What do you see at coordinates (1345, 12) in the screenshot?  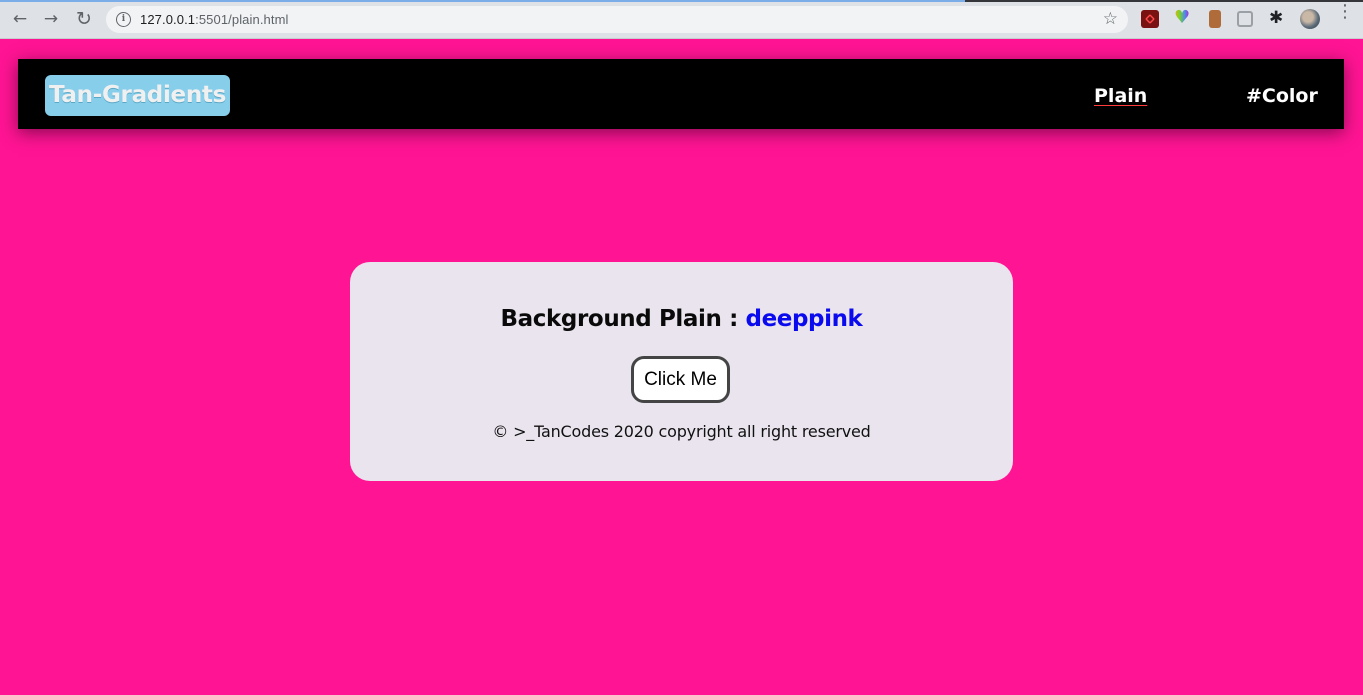 I see `browser-menu-icon: ⋮` at bounding box center [1345, 12].